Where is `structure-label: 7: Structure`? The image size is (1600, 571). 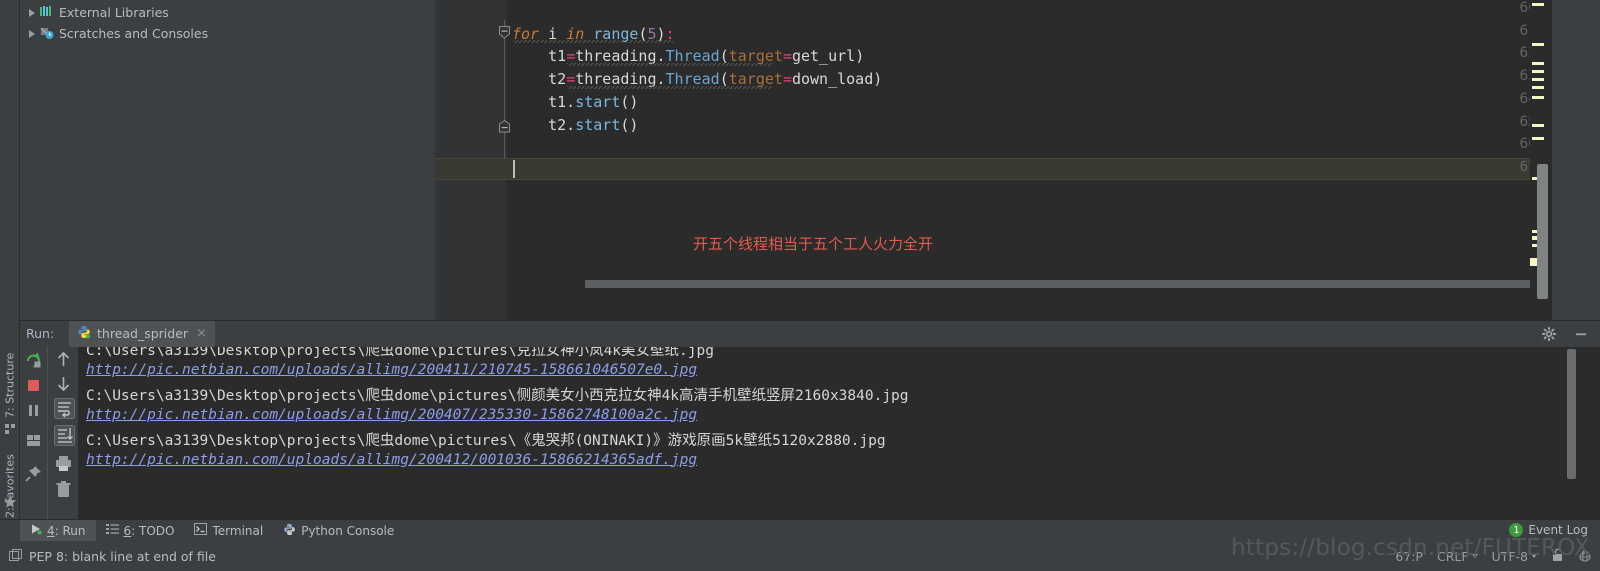
structure-label: 7: Structure is located at coordinates (10, 385).